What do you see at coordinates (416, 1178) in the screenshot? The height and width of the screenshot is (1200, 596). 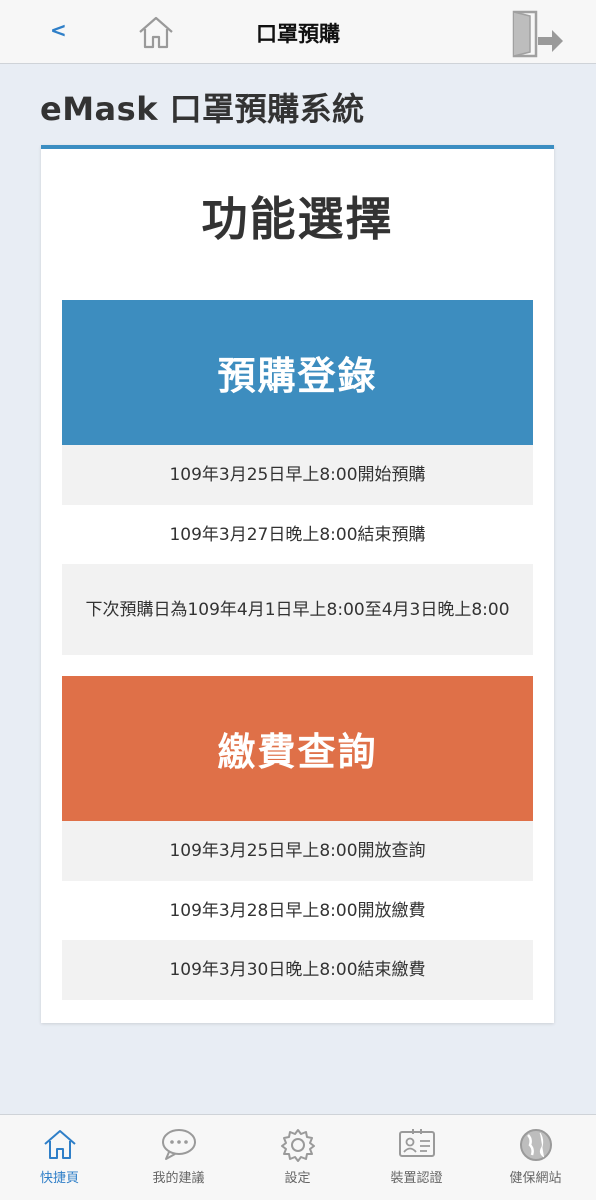 I see `tab-label: 裝置認證` at bounding box center [416, 1178].